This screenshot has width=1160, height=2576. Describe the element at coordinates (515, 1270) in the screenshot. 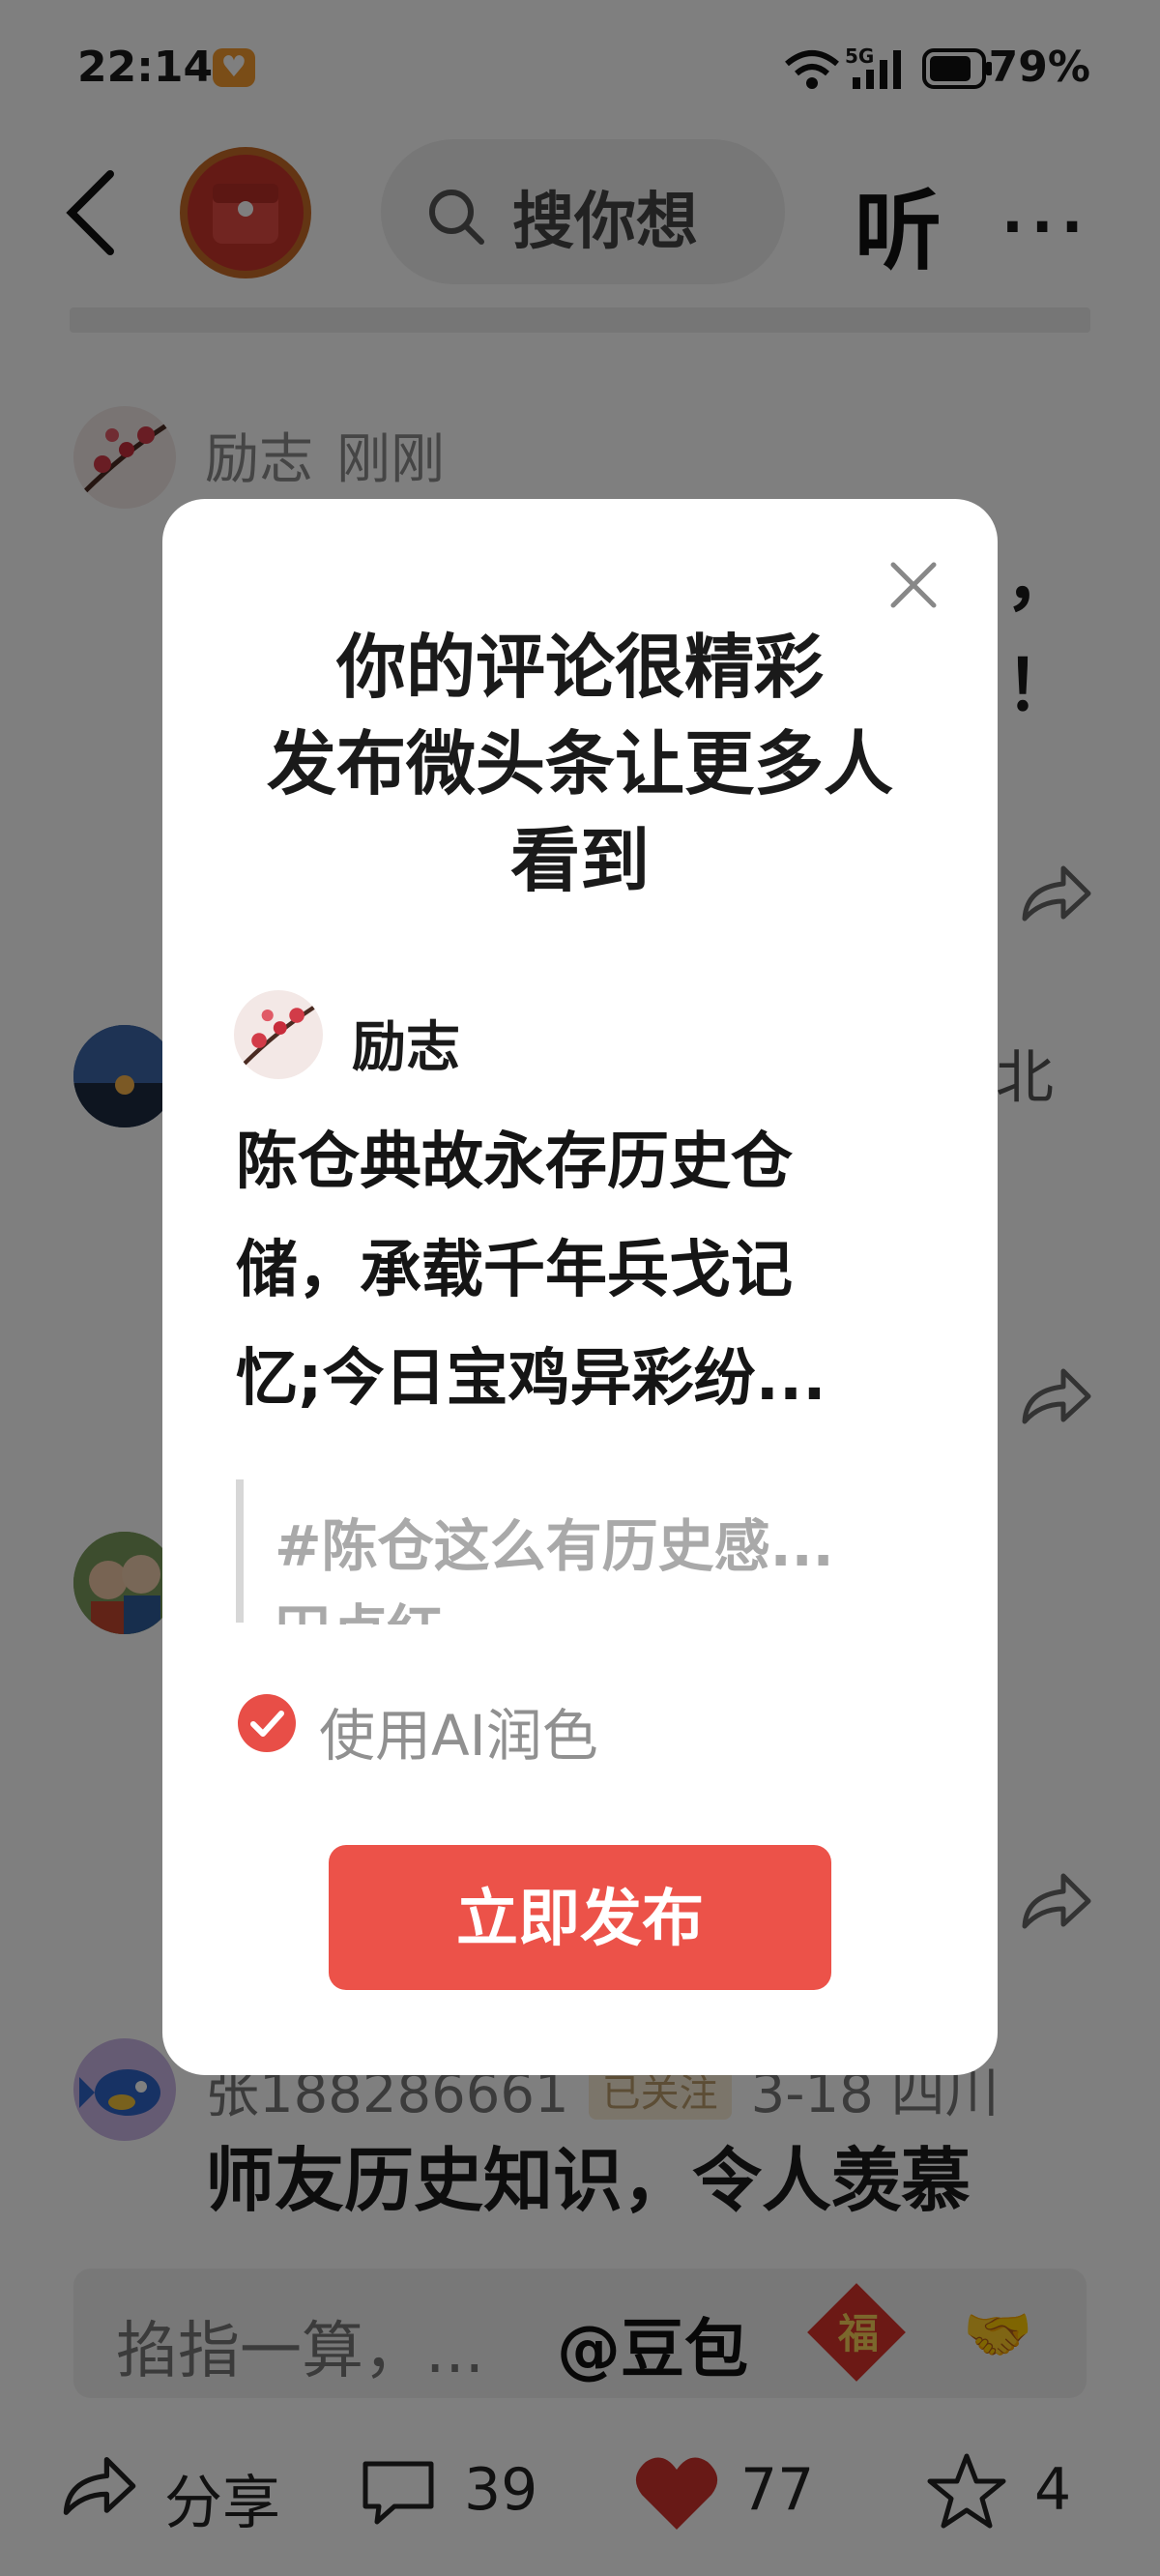

I see `post-preview-line: 储，承载千年兵戈记` at that location.